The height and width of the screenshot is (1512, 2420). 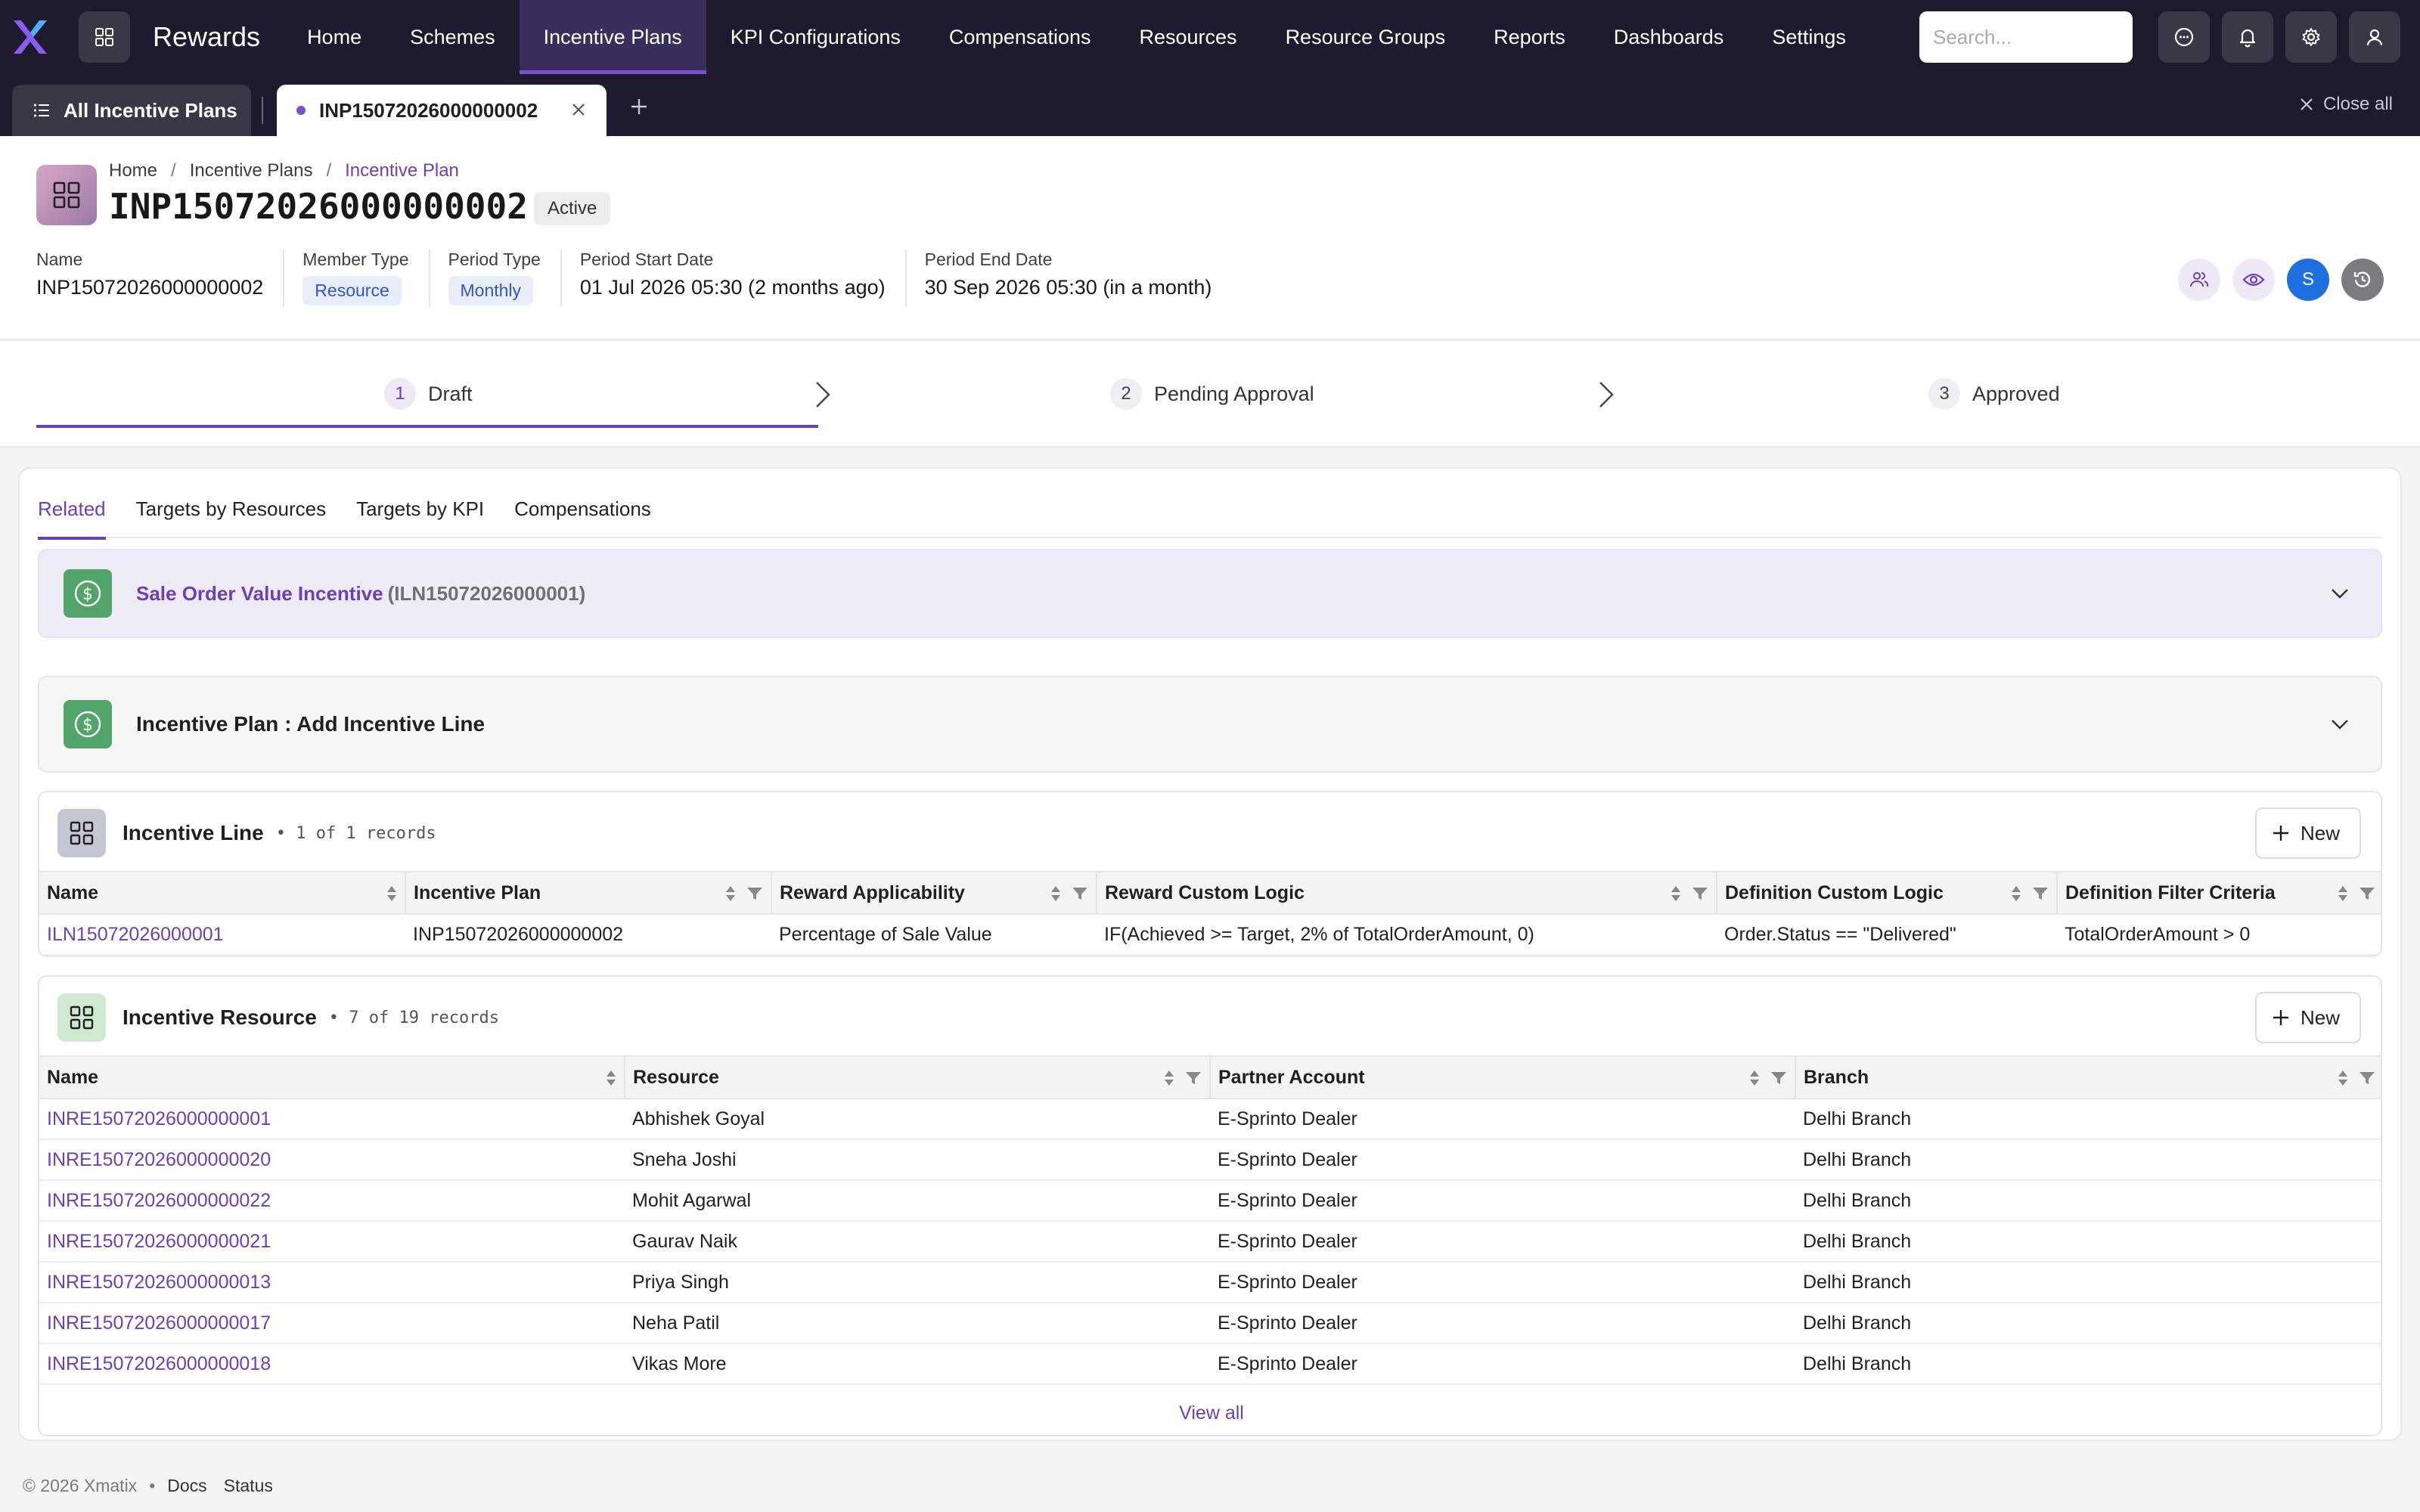 I want to click on nav-item-dashboards: Dashboards, so click(x=1669, y=37).